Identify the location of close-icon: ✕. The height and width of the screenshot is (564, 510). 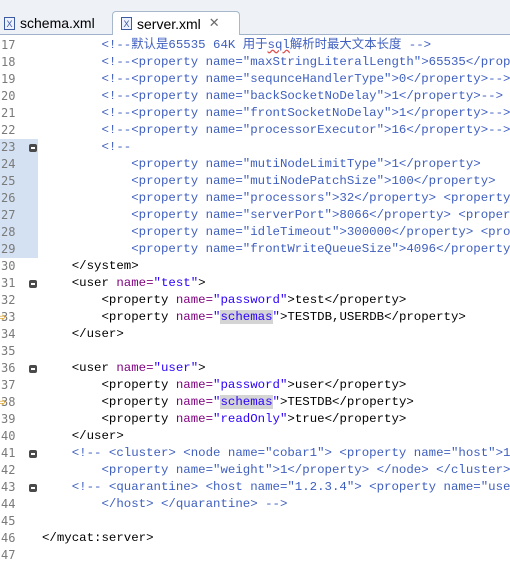
(214, 23).